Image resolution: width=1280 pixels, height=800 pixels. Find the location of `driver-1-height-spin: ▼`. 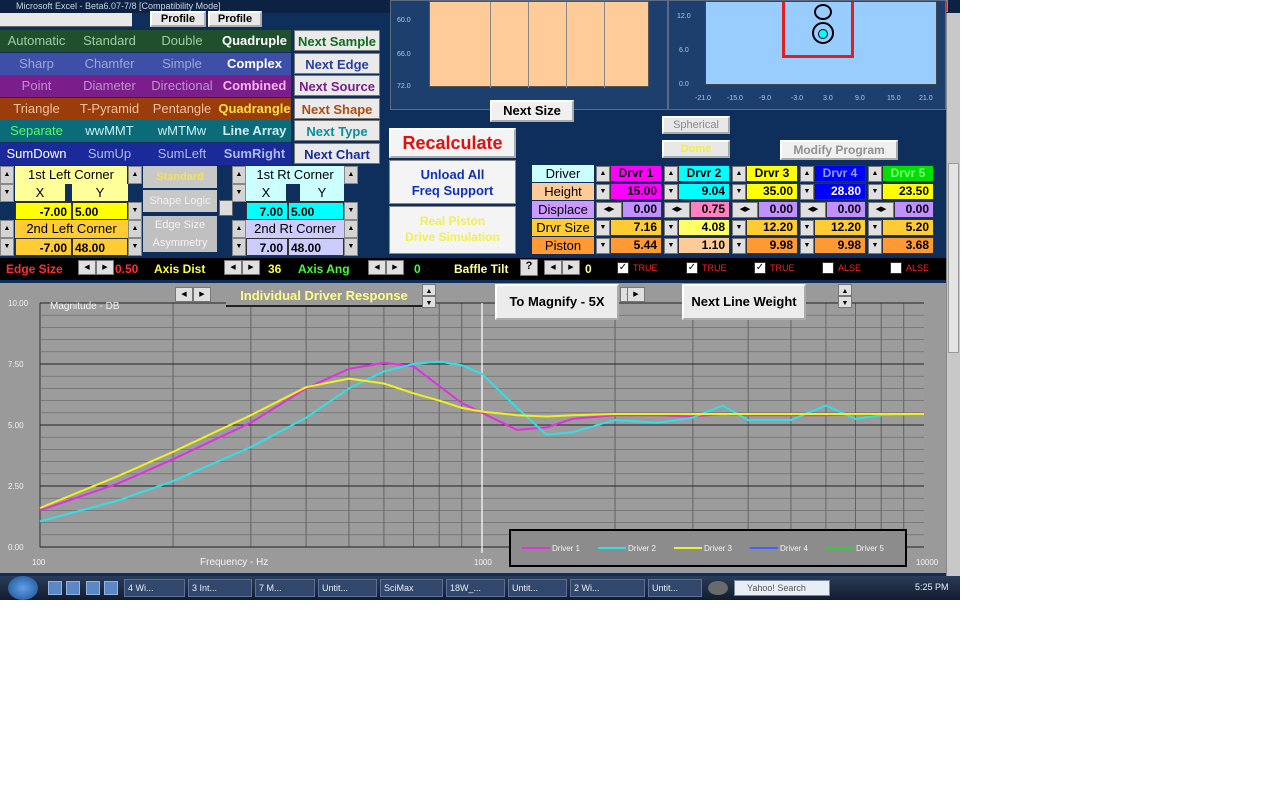

driver-1-height-spin: ▼ is located at coordinates (603, 192).